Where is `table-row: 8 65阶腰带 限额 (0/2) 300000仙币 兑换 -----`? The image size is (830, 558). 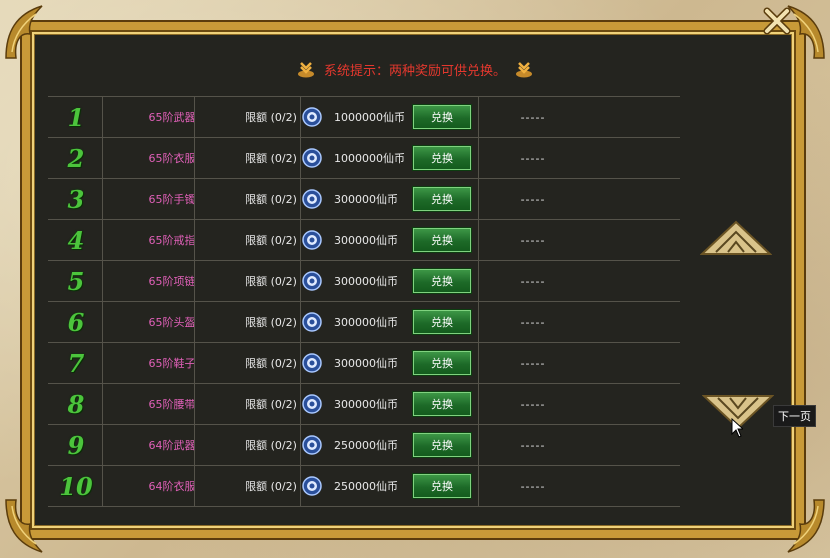 table-row: 8 65阶腰带 限额 (0/2) 300000仙币 兑换 ----- is located at coordinates (364, 403).